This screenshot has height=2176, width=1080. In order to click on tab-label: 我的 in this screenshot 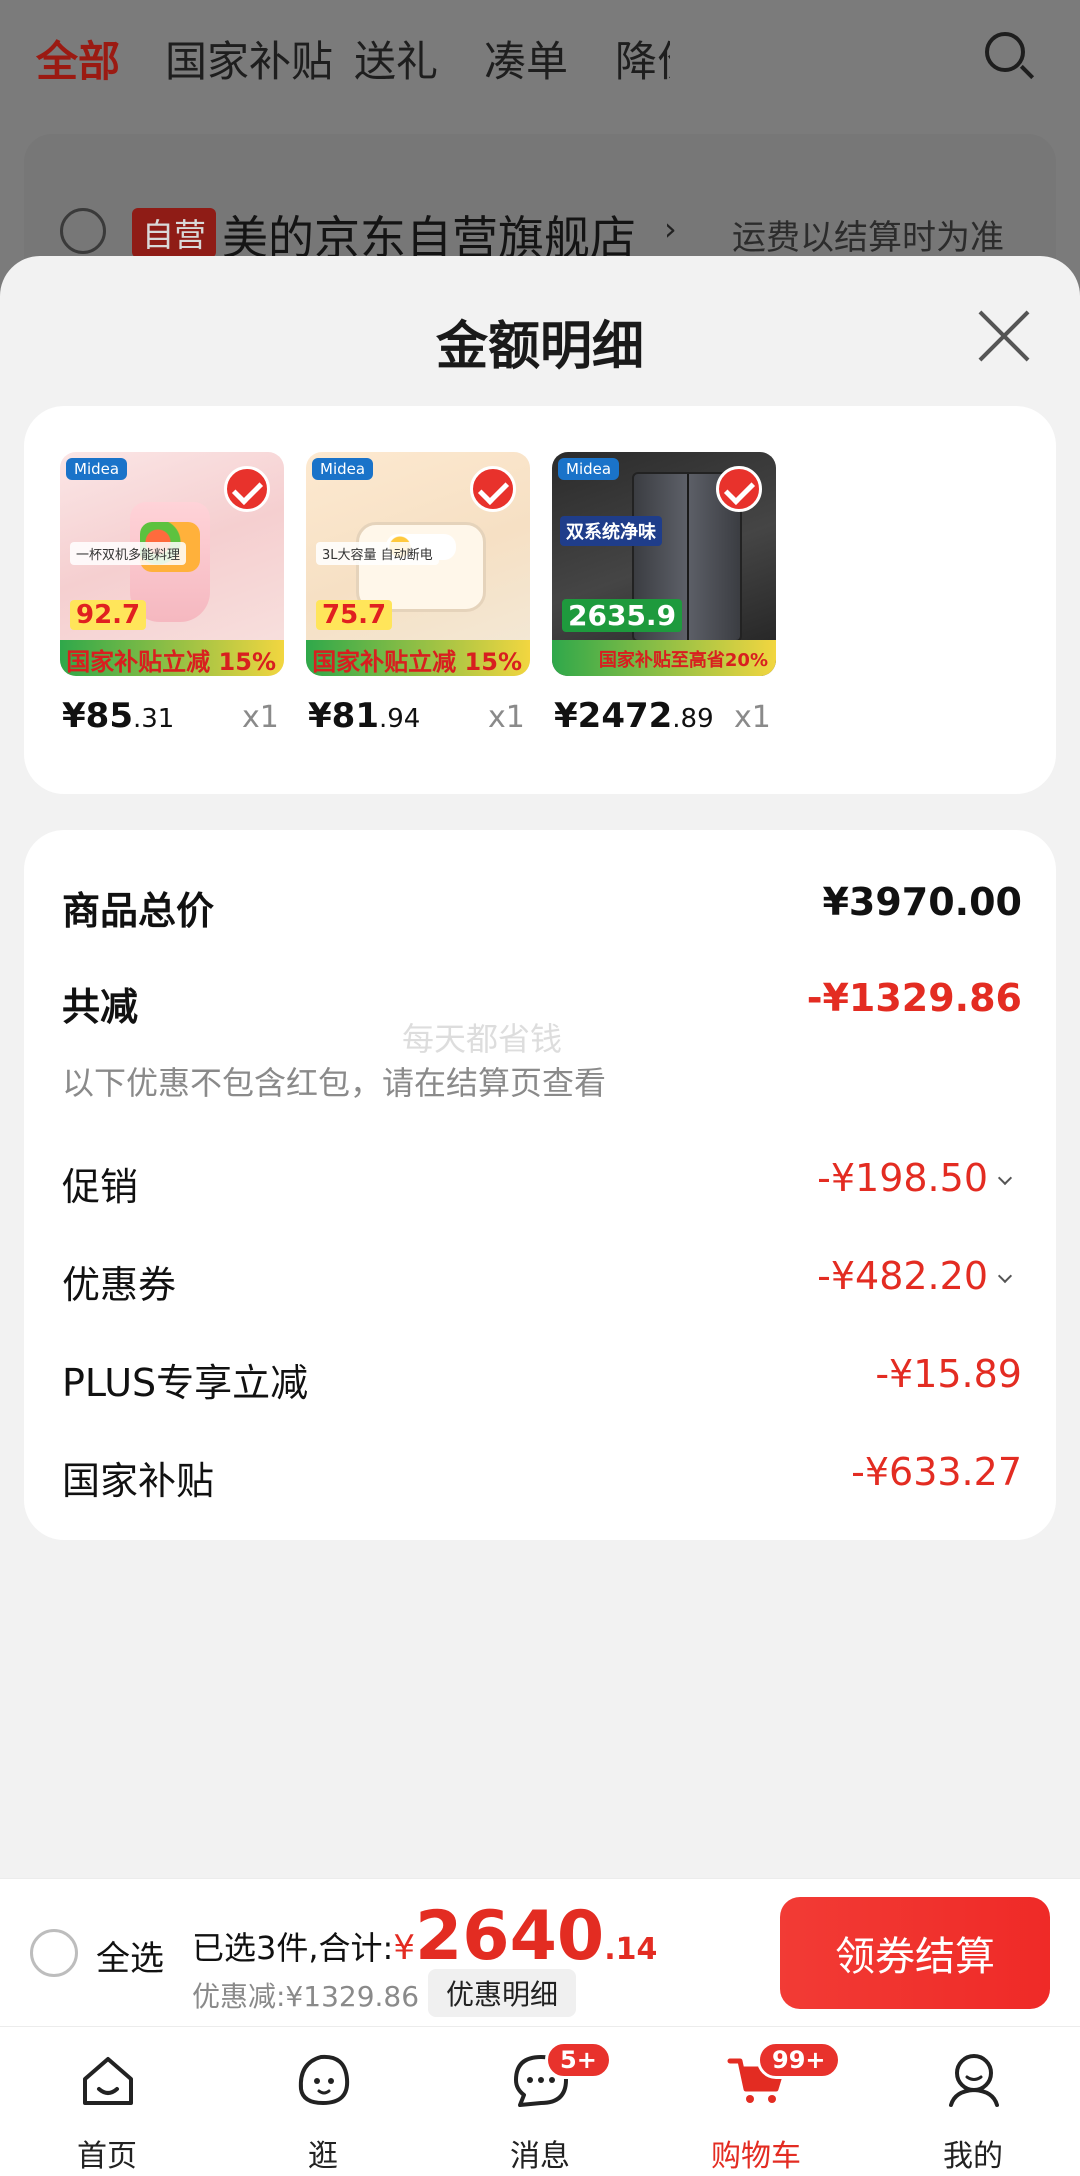, I will do `click(973, 2156)`.